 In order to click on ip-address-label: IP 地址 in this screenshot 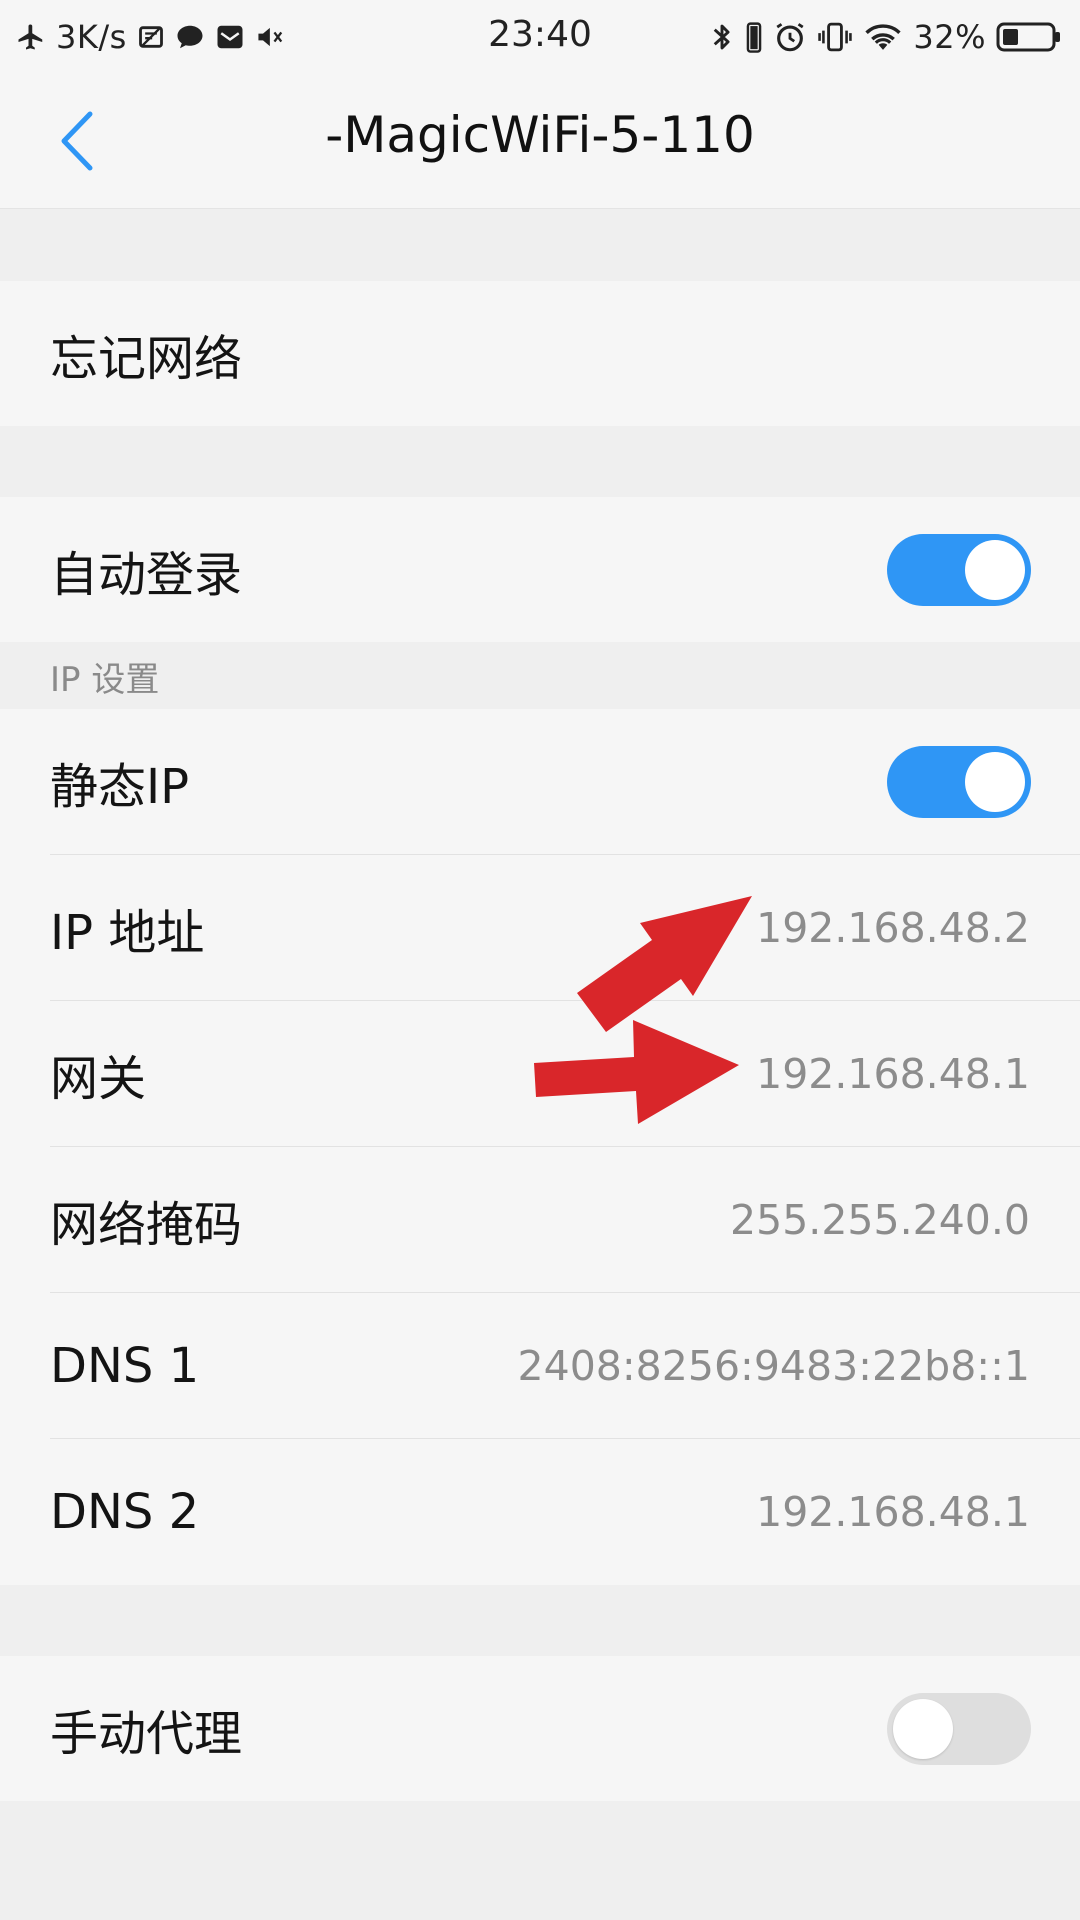, I will do `click(127, 933)`.